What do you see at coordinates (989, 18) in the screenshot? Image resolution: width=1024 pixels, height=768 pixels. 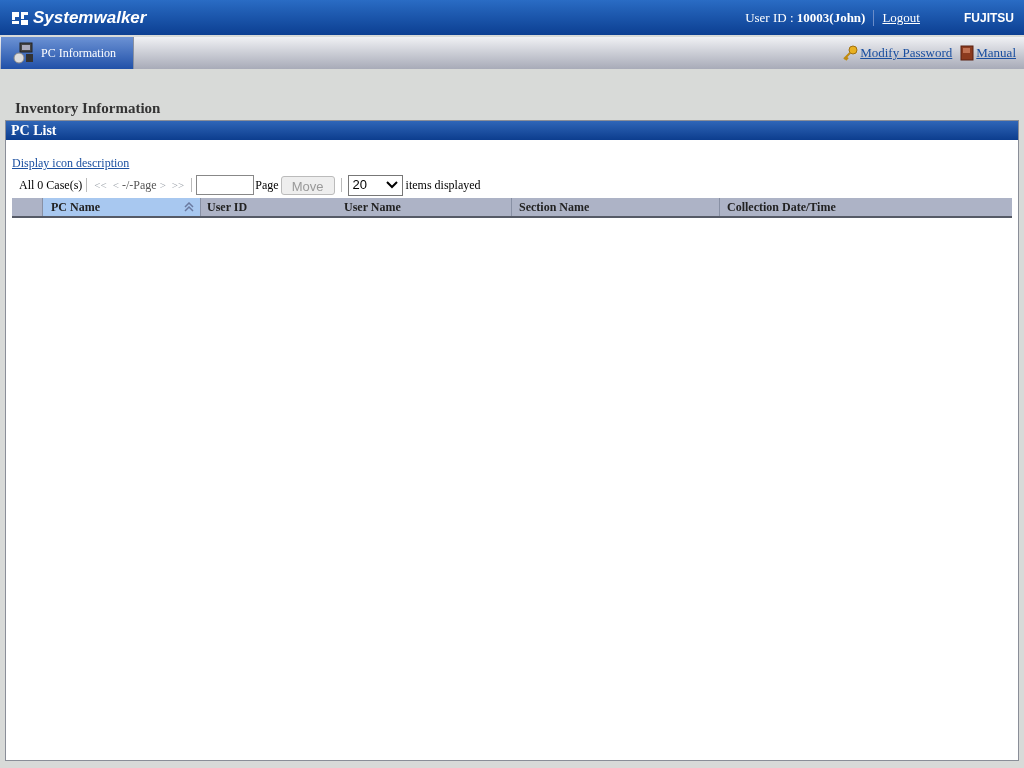 I see `vendor-logo: FUJITSU` at bounding box center [989, 18].